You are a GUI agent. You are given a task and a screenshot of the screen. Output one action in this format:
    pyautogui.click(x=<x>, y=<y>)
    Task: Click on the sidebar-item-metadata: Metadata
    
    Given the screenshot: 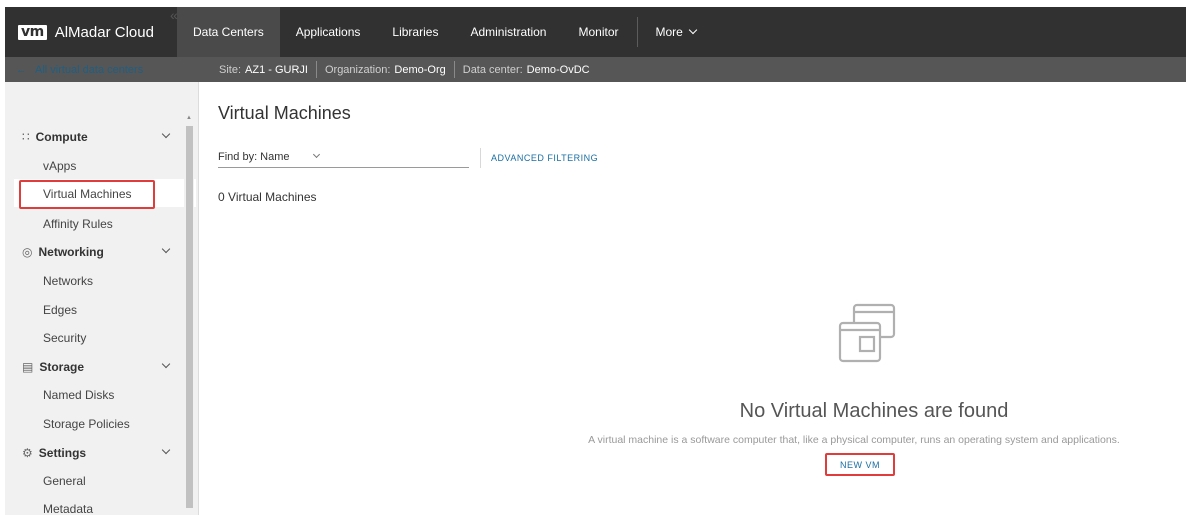 What is the action you would take?
    pyautogui.click(x=68, y=508)
    